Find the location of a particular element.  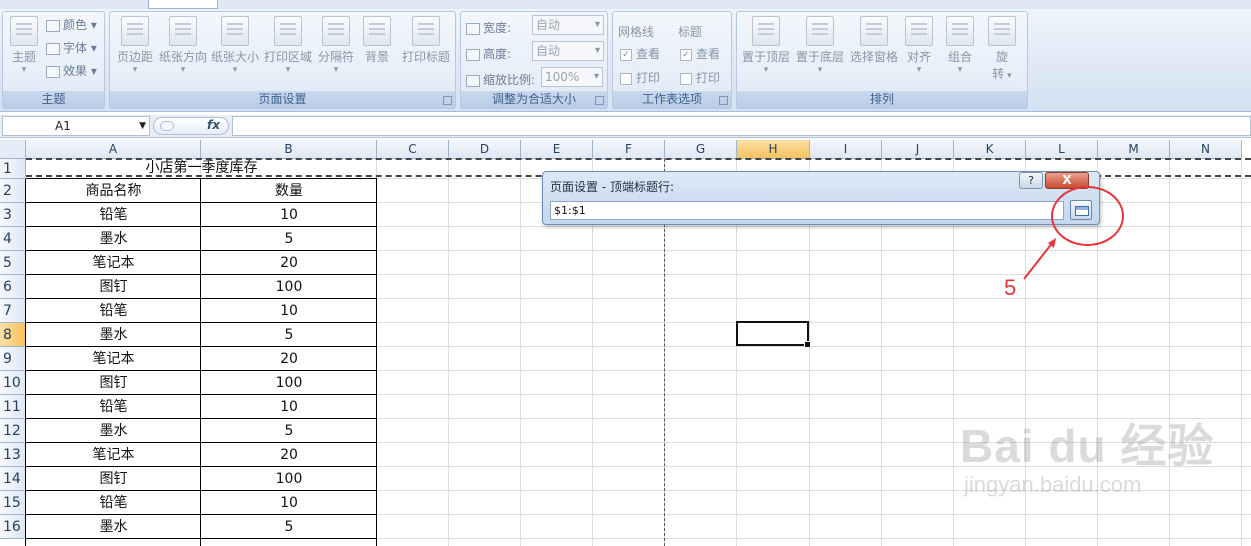

row-header-6: 6 is located at coordinates (13, 287).